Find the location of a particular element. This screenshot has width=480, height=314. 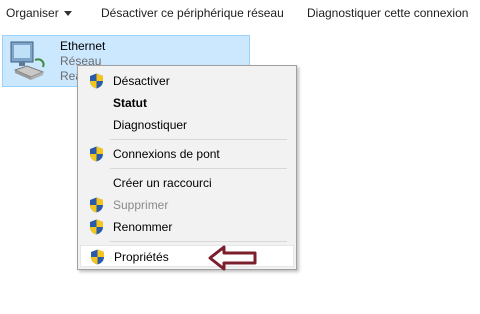

menu-item-label: Diagnostiquer is located at coordinates (150, 125).